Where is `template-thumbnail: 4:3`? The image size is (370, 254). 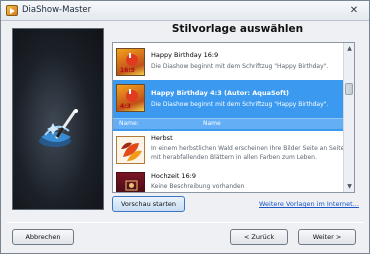
template-thumbnail: 4:3 is located at coordinates (130, 98).